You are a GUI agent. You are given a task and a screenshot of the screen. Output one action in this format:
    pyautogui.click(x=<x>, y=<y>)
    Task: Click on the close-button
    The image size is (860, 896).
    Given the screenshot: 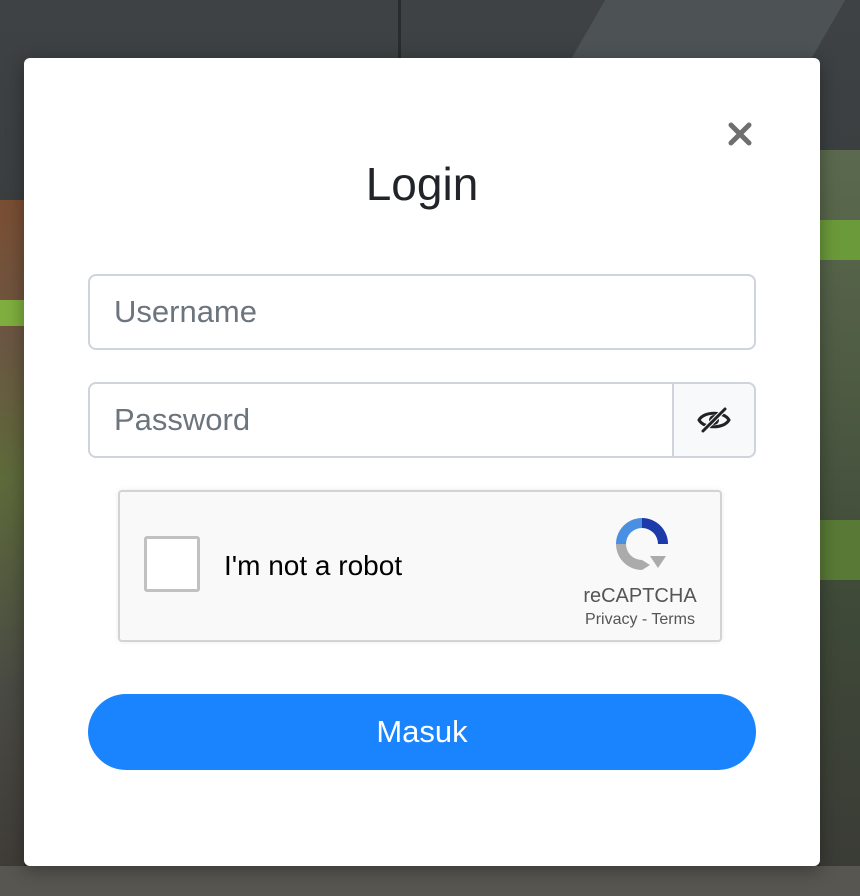 What is the action you would take?
    pyautogui.click(x=740, y=134)
    